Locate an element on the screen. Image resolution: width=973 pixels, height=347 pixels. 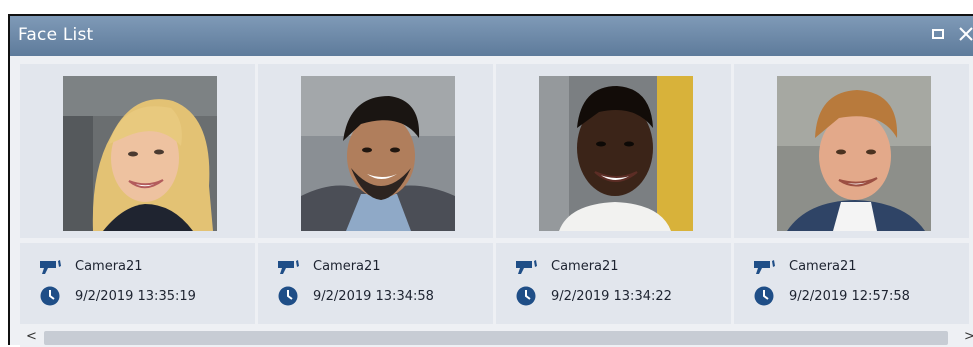
scroll-thumb is located at coordinates (496, 338).